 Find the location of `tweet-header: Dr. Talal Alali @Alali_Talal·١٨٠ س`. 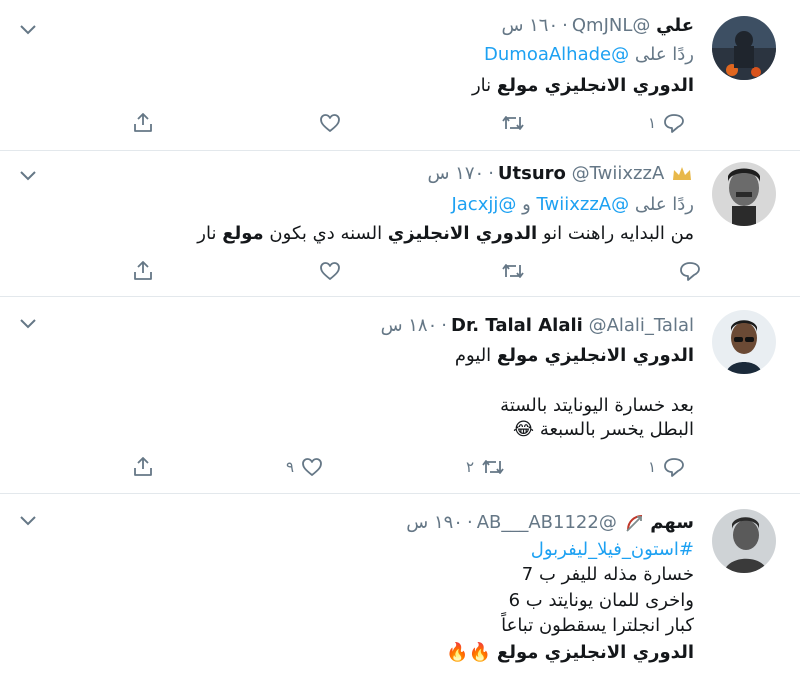

tweet-header: Dr. Talal Alali @Alali_Talal·١٨٠ س is located at coordinates (537, 325).